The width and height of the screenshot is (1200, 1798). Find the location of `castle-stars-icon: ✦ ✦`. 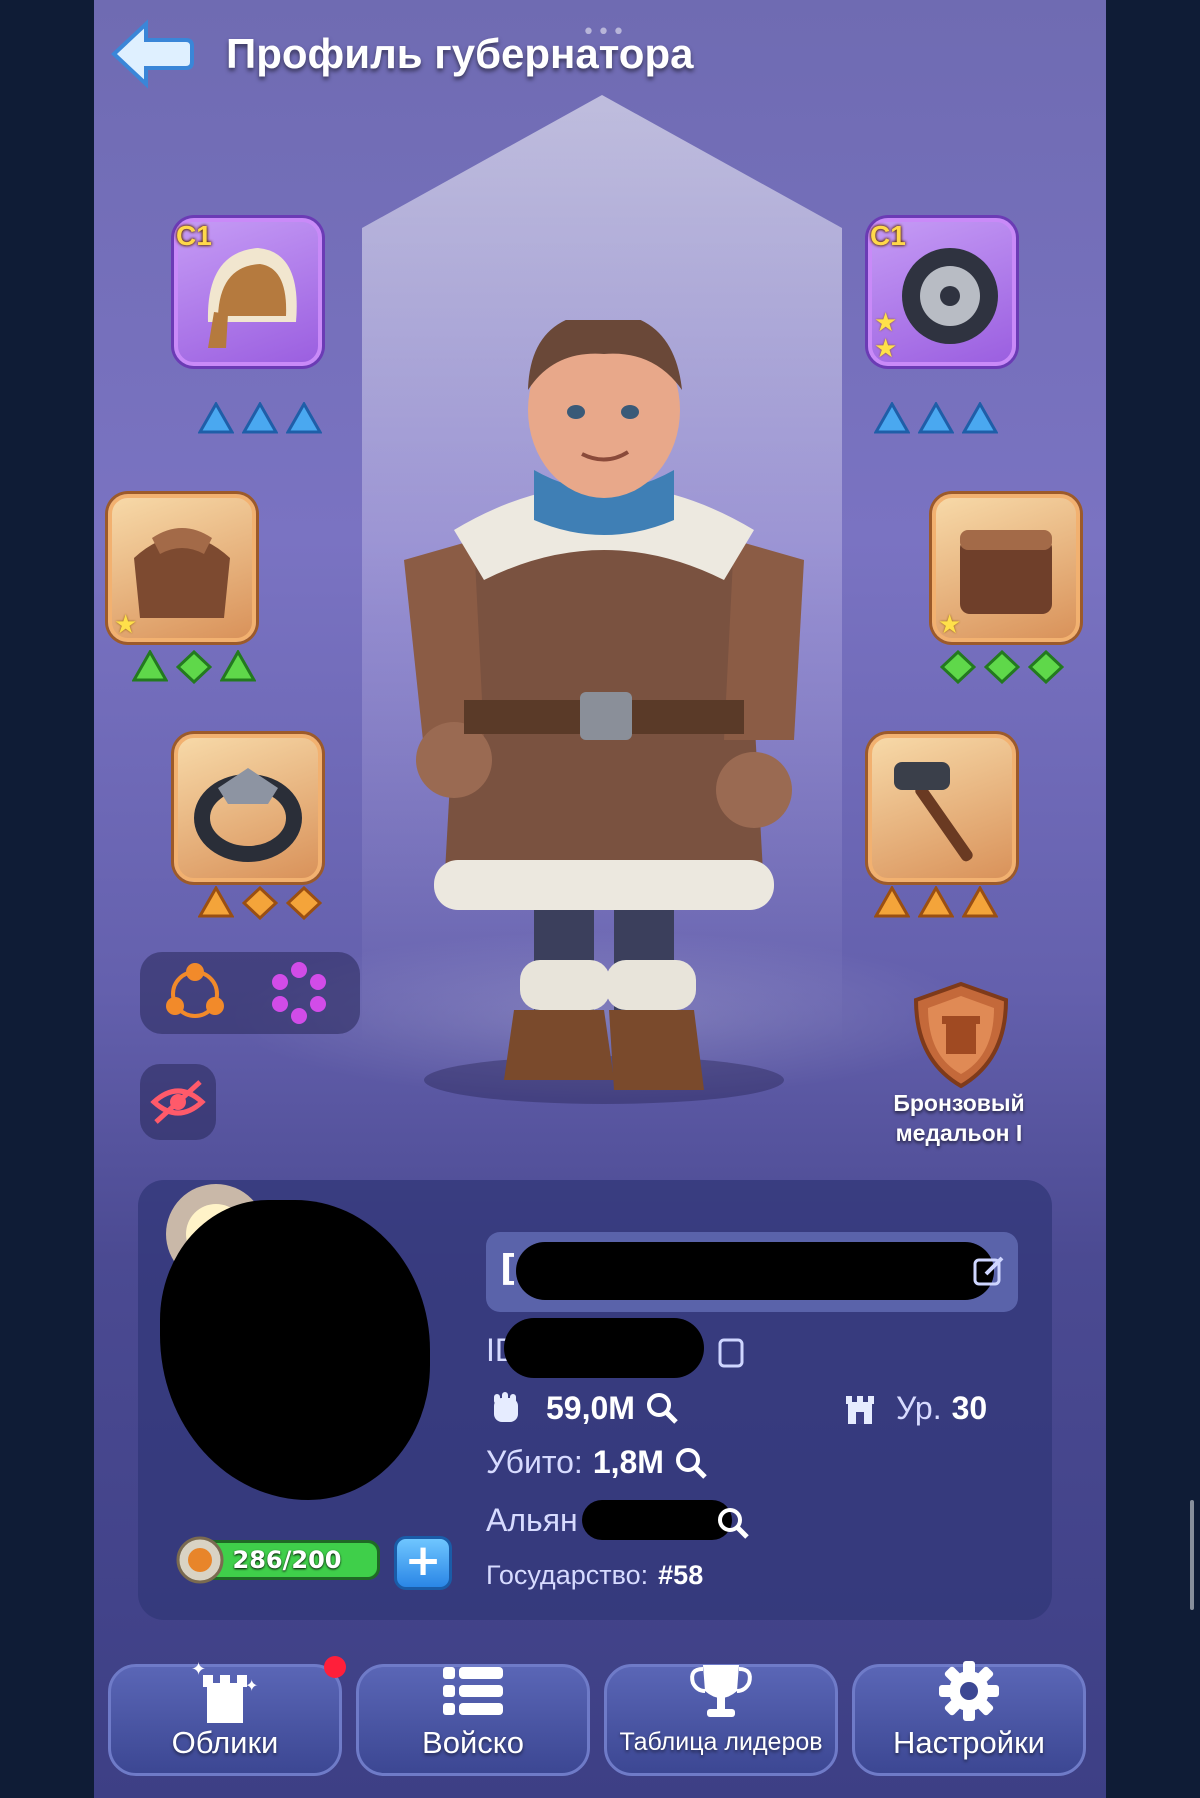

castle-stars-icon: ✦ ✦ is located at coordinates (224, 1691).